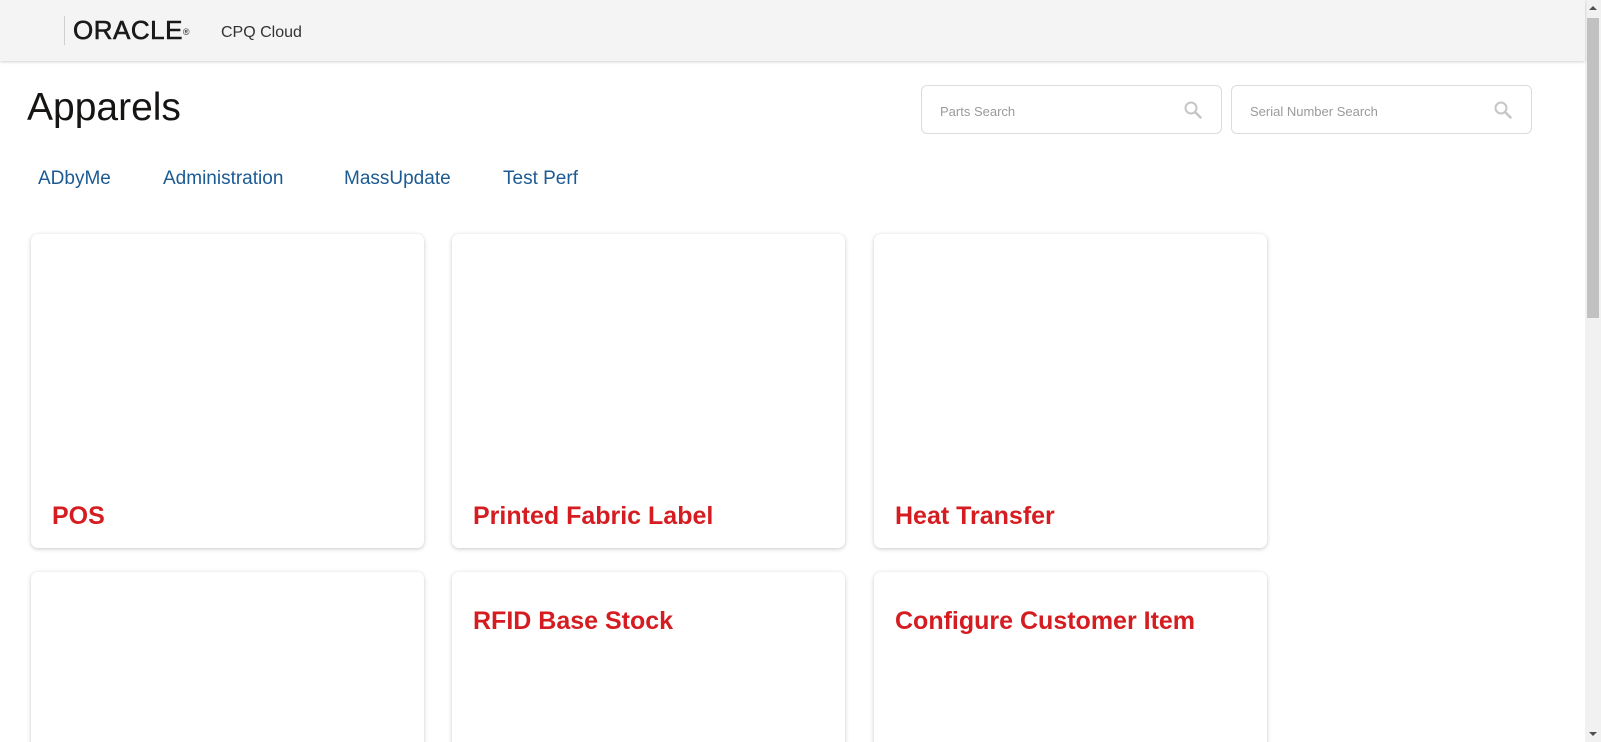 The height and width of the screenshot is (742, 1601). I want to click on nav-link-massupdate: MassUpdate, so click(397, 179).